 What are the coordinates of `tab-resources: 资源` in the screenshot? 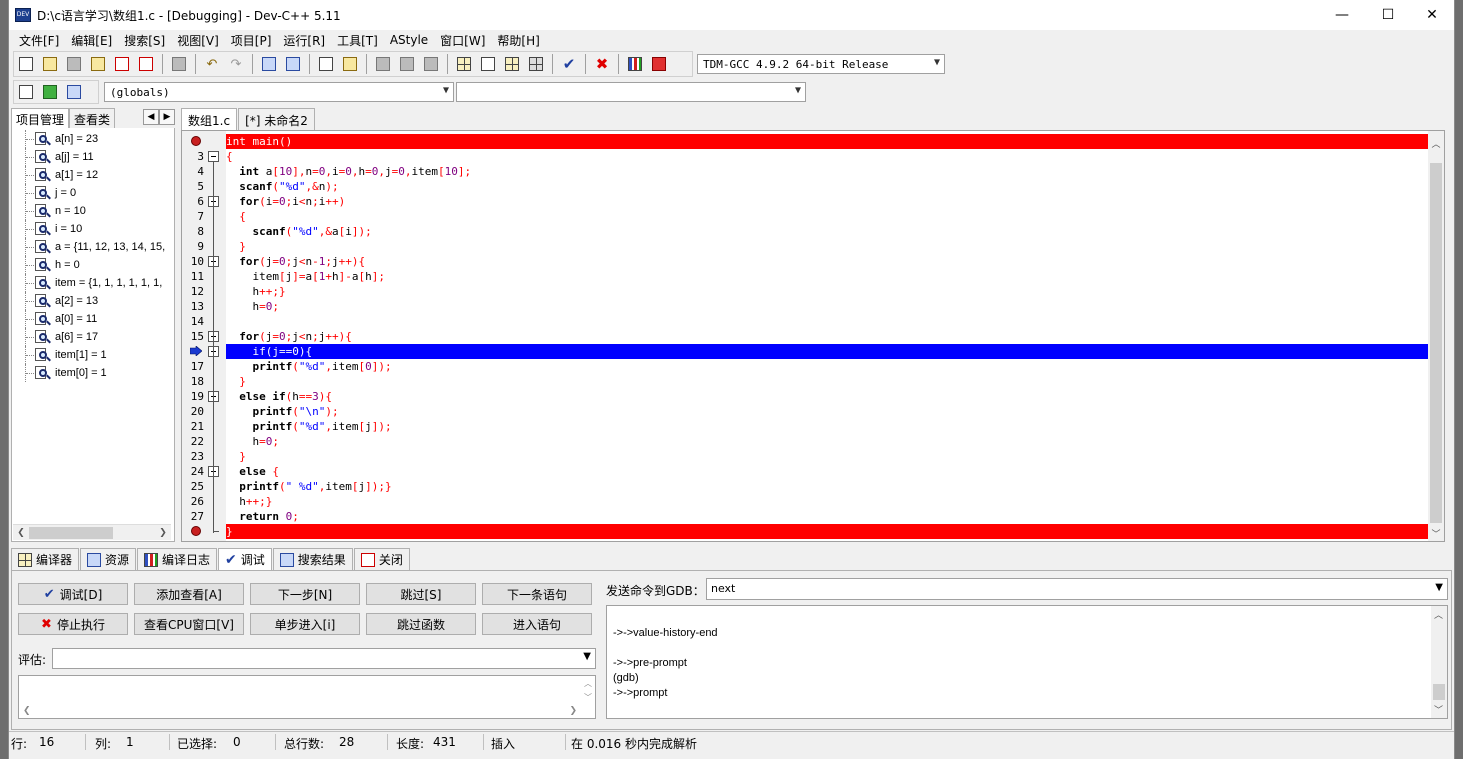 It's located at (108, 559).